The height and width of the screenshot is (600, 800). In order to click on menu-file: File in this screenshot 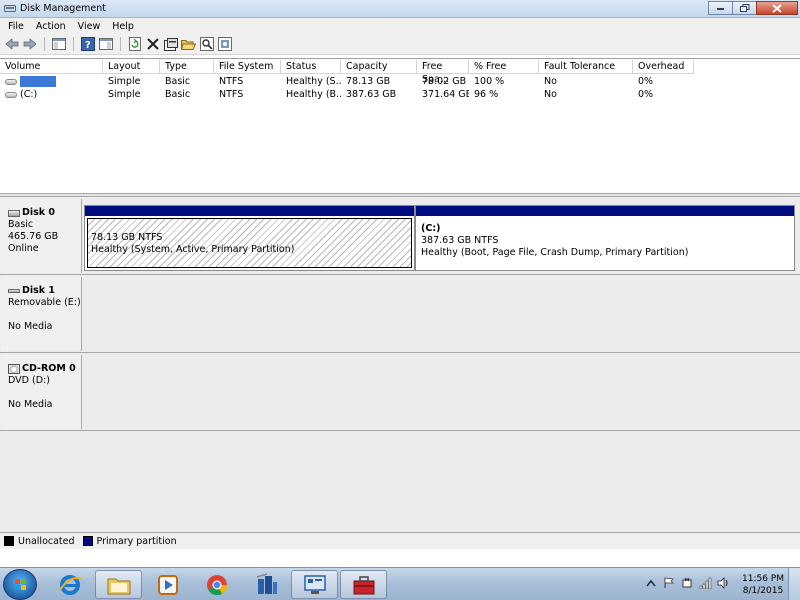, I will do `click(16, 26)`.